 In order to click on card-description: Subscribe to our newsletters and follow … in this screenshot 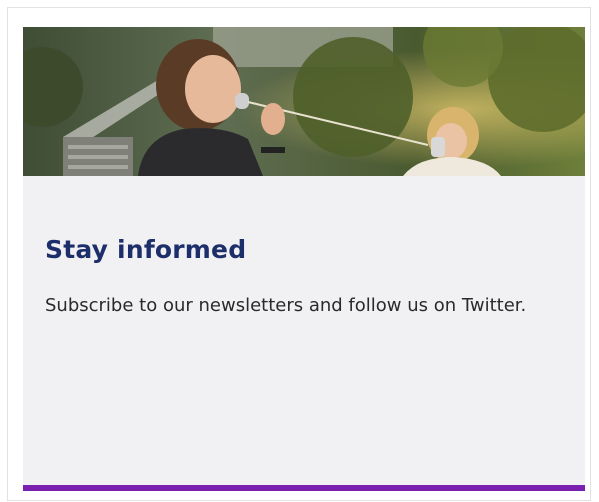, I will do `click(286, 305)`.